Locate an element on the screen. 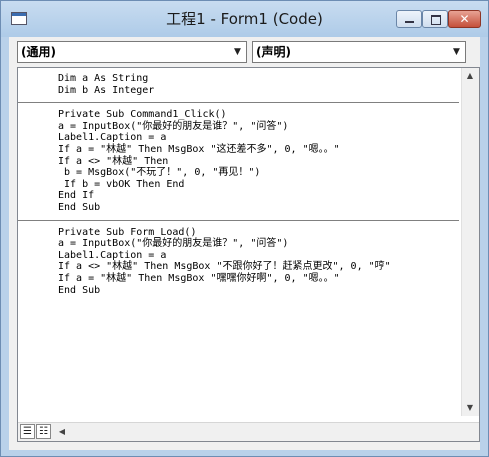 The height and width of the screenshot is (457, 489). close-icon: ✕ is located at coordinates (464, 19).